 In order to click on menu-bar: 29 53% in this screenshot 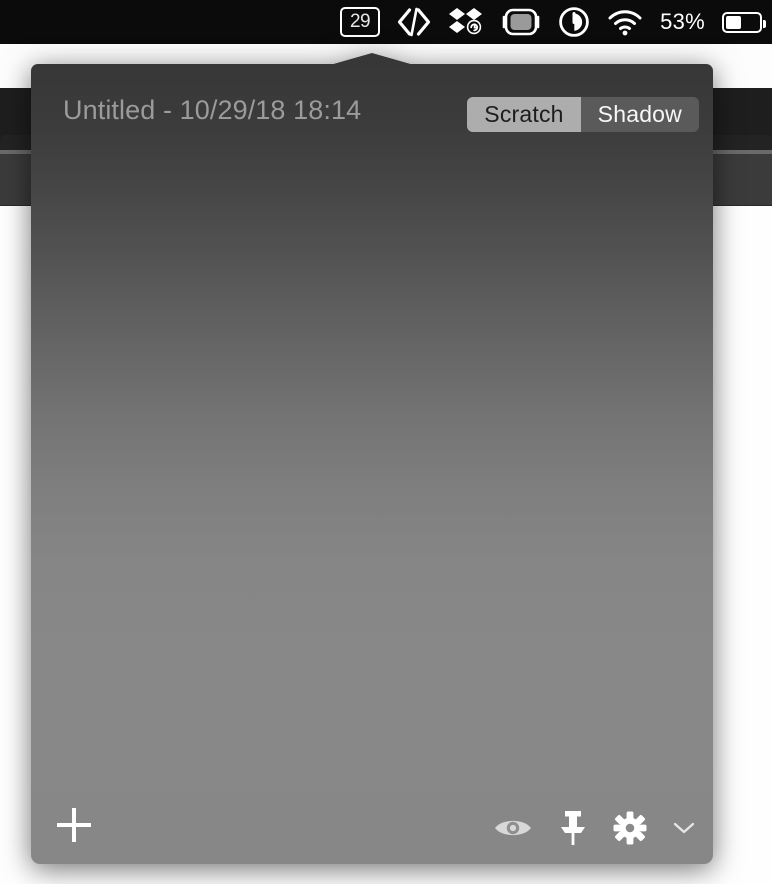, I will do `click(386, 22)`.